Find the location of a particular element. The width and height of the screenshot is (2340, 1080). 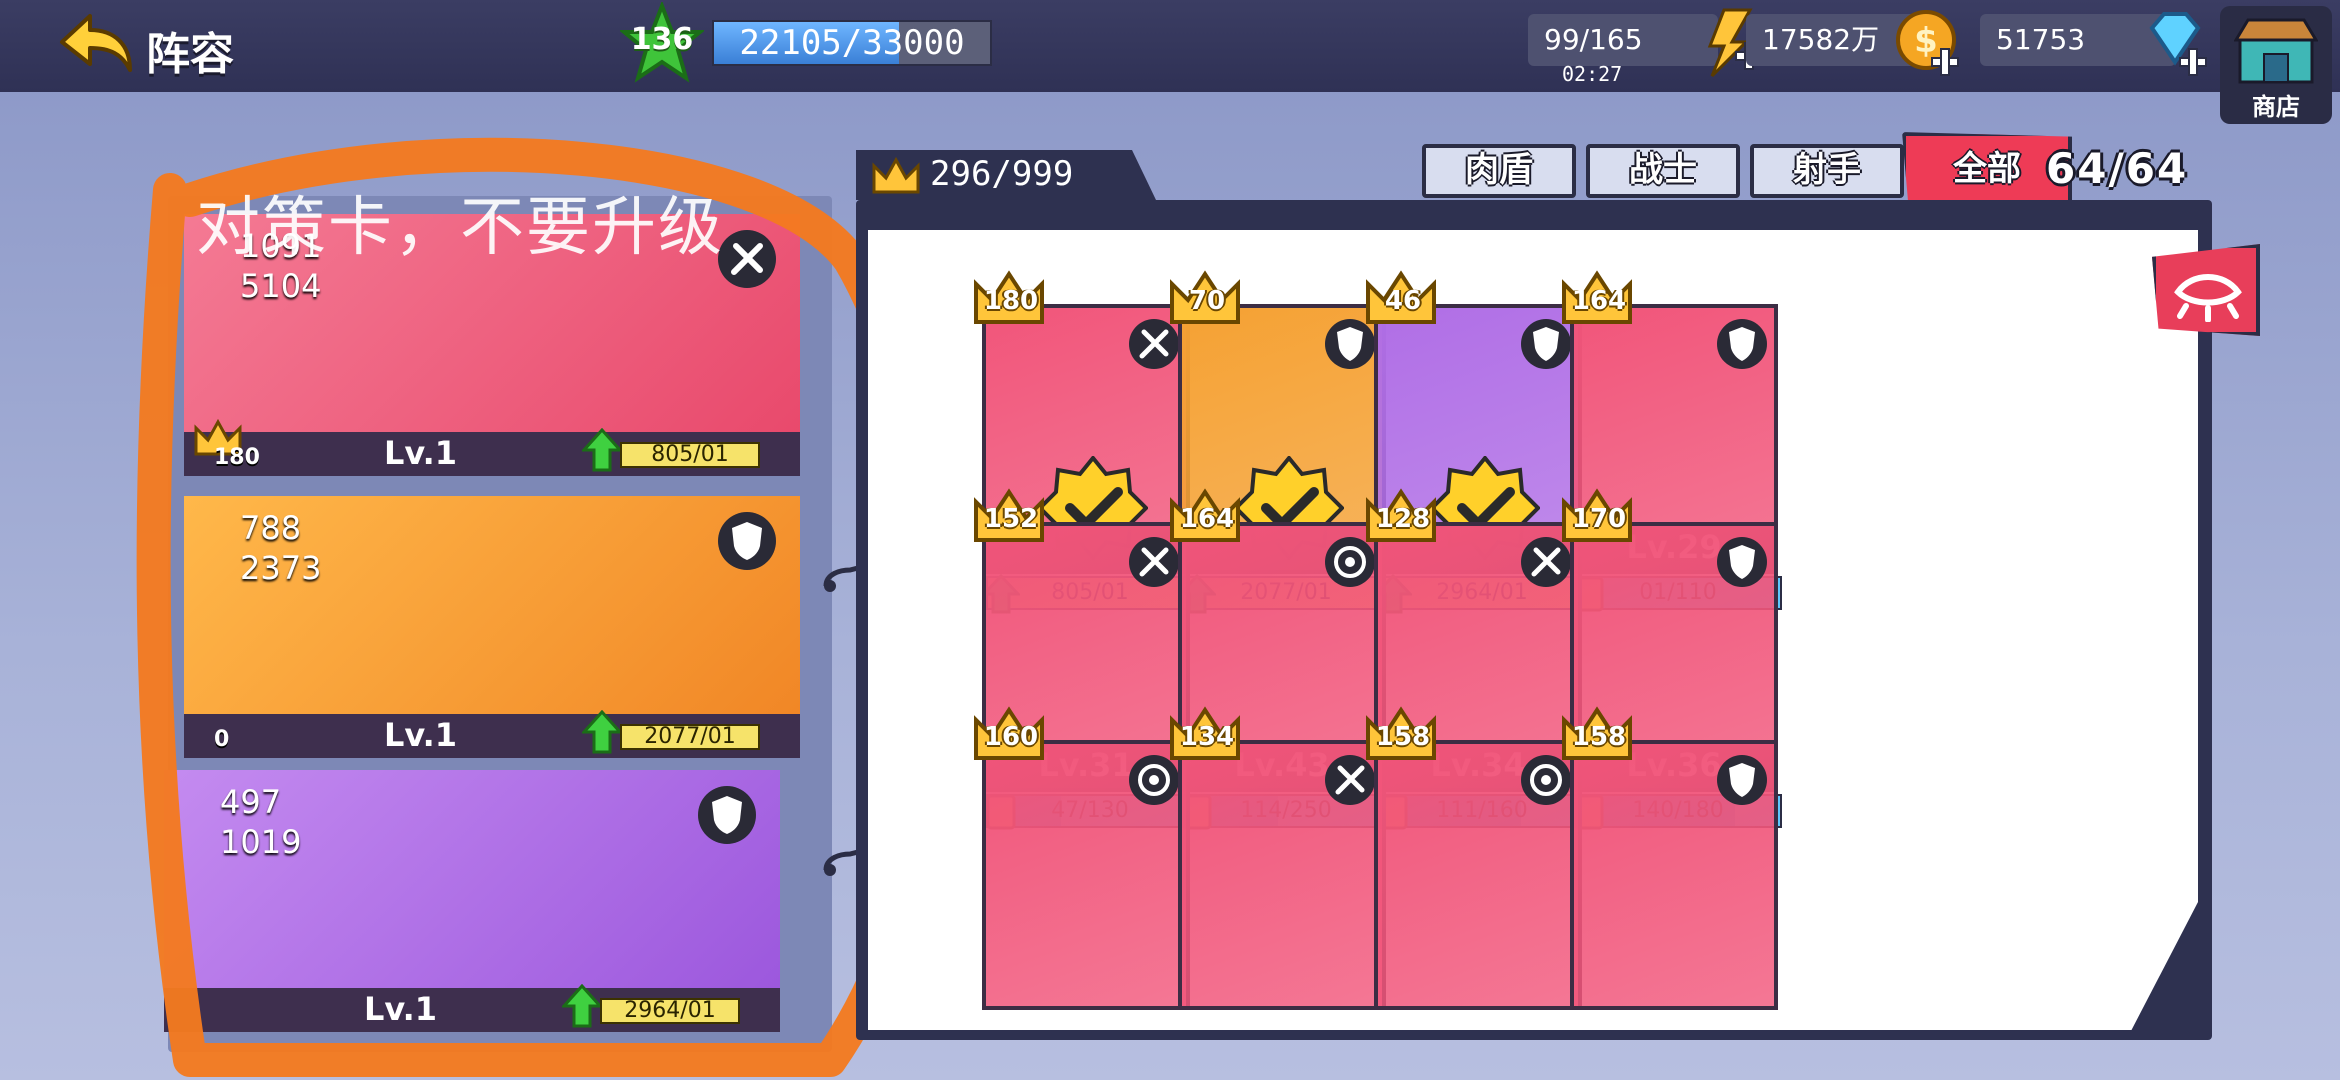

gold-value: 17582万 is located at coordinates (1821, 39).